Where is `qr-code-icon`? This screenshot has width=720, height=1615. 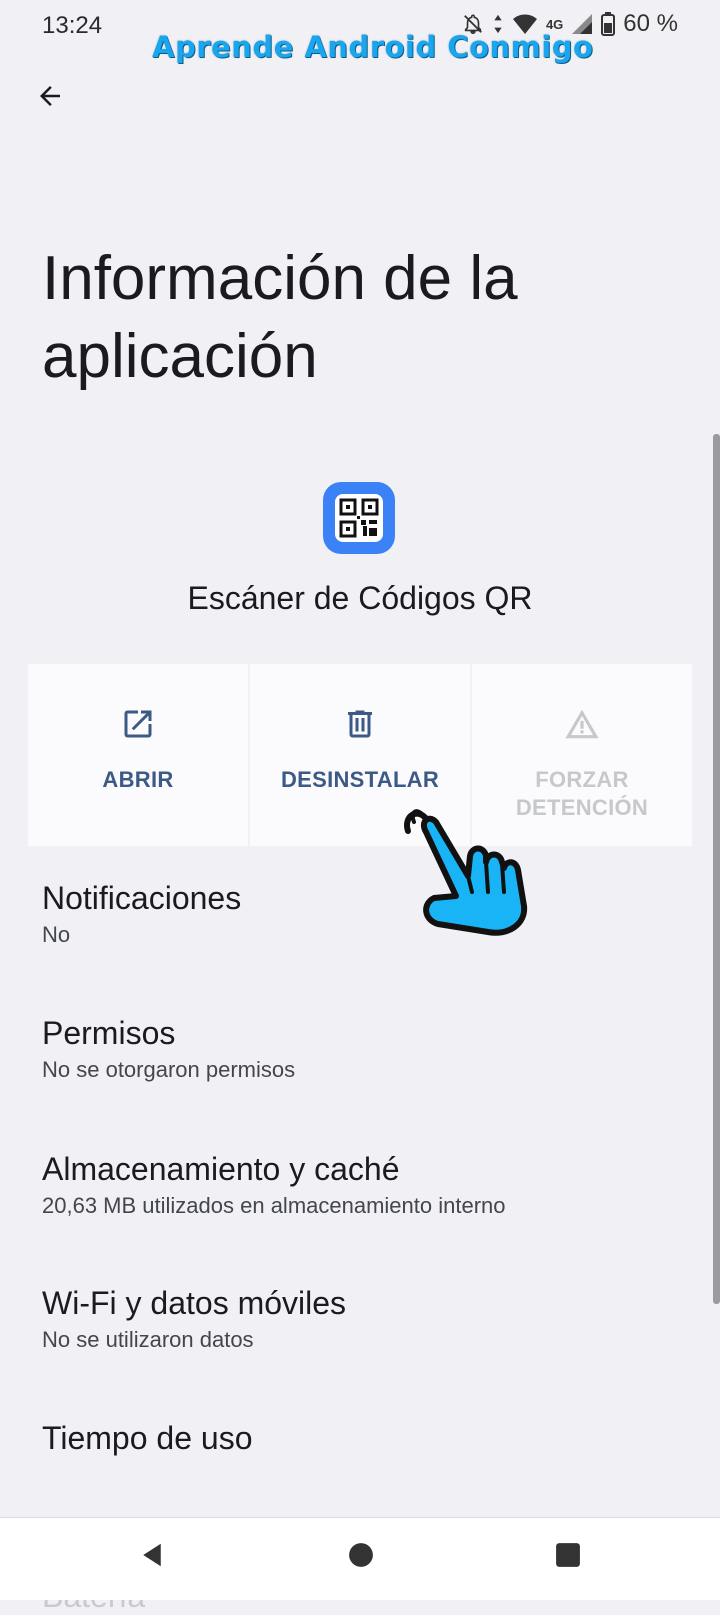
qr-code-icon is located at coordinates (359, 518).